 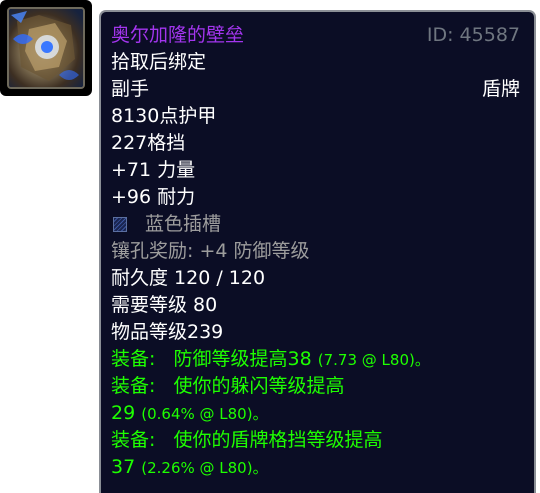 What do you see at coordinates (123, 413) in the screenshot?
I see `equip-value: 29` at bounding box center [123, 413].